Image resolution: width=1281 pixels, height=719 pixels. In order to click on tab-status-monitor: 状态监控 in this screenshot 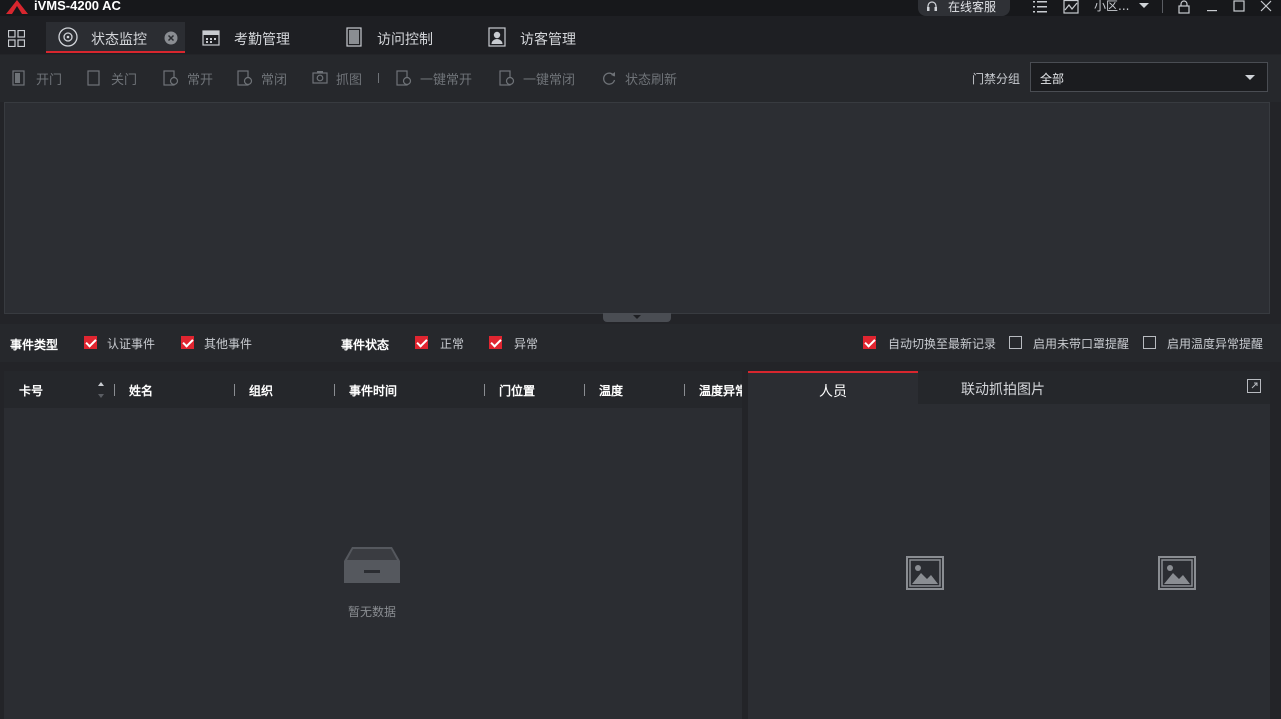, I will do `click(115, 37)`.